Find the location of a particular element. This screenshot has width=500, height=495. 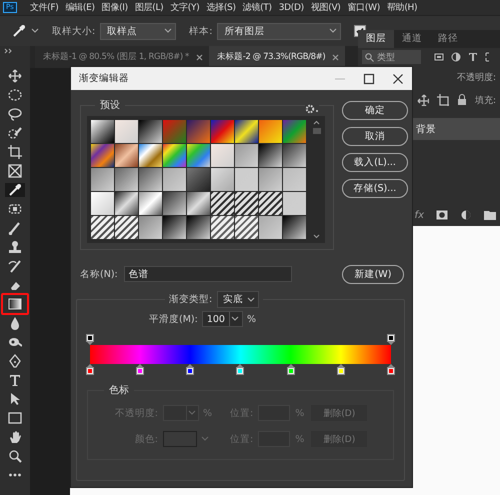

fx-button: fx is located at coordinates (419, 215).